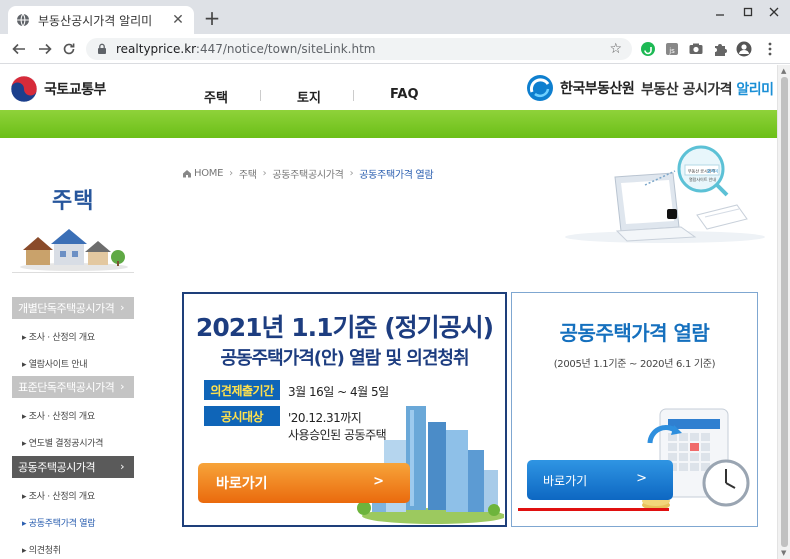 The image size is (790, 559). What do you see at coordinates (540, 88) in the screenshot?
I see `agency-emblem-icon` at bounding box center [540, 88].